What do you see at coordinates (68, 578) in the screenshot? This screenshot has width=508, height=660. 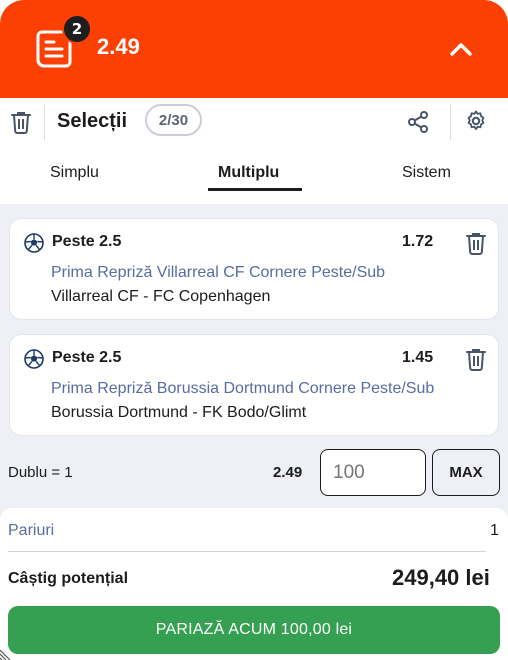 I see `potential-win-label: Câștig potențial` at bounding box center [68, 578].